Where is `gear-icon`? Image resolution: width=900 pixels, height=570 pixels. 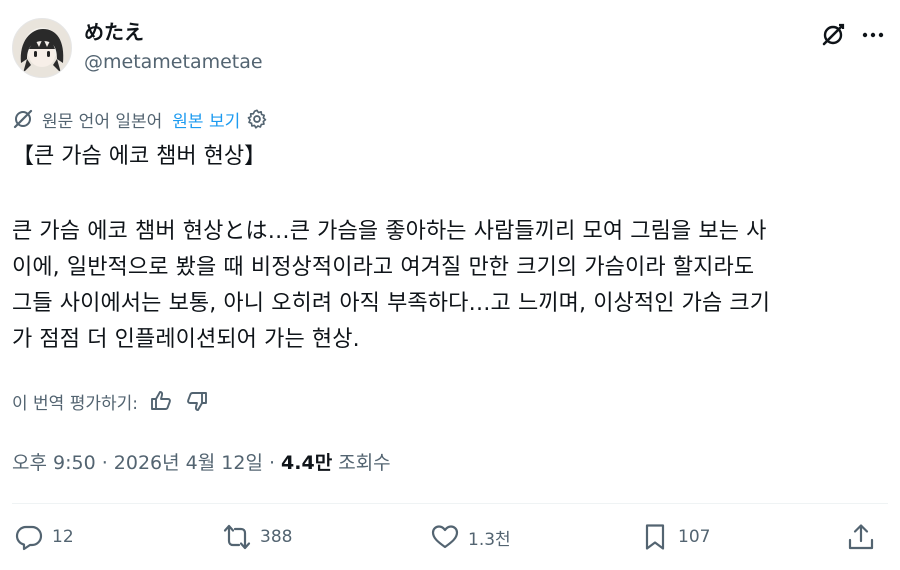 gear-icon is located at coordinates (257, 119).